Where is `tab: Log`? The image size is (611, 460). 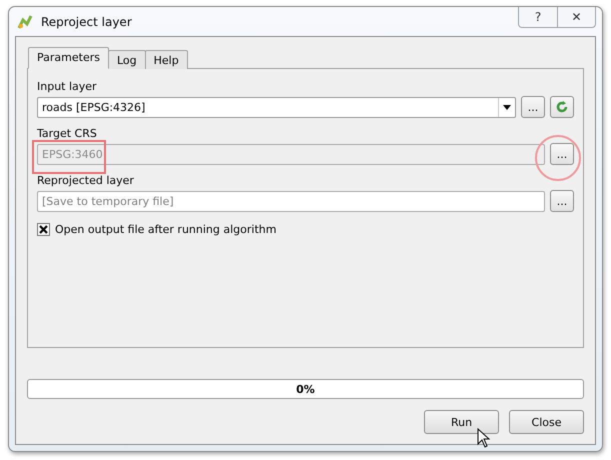 tab: Log is located at coordinates (127, 59).